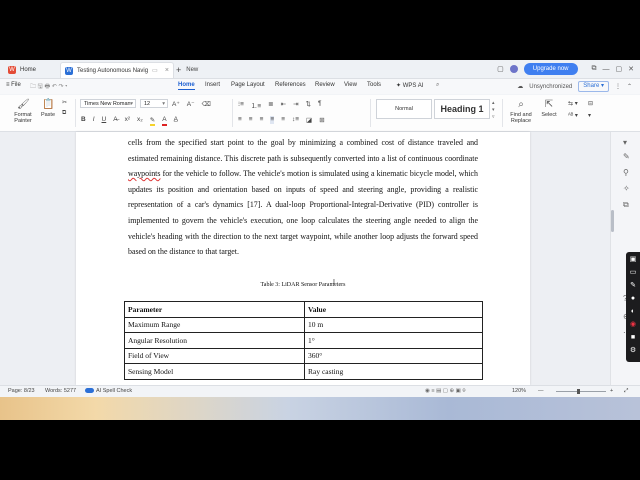 The image size is (640, 480). Describe the element at coordinates (48, 108) in the screenshot. I see `paste-button: 📋 Paste` at that location.